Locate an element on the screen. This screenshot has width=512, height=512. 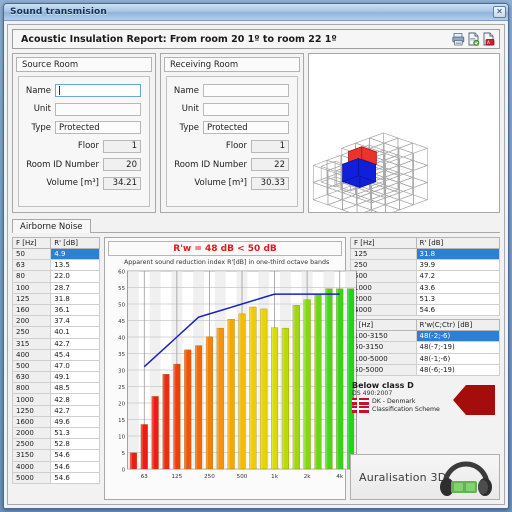
svg-text: 0 is located at coordinates (124, 470).